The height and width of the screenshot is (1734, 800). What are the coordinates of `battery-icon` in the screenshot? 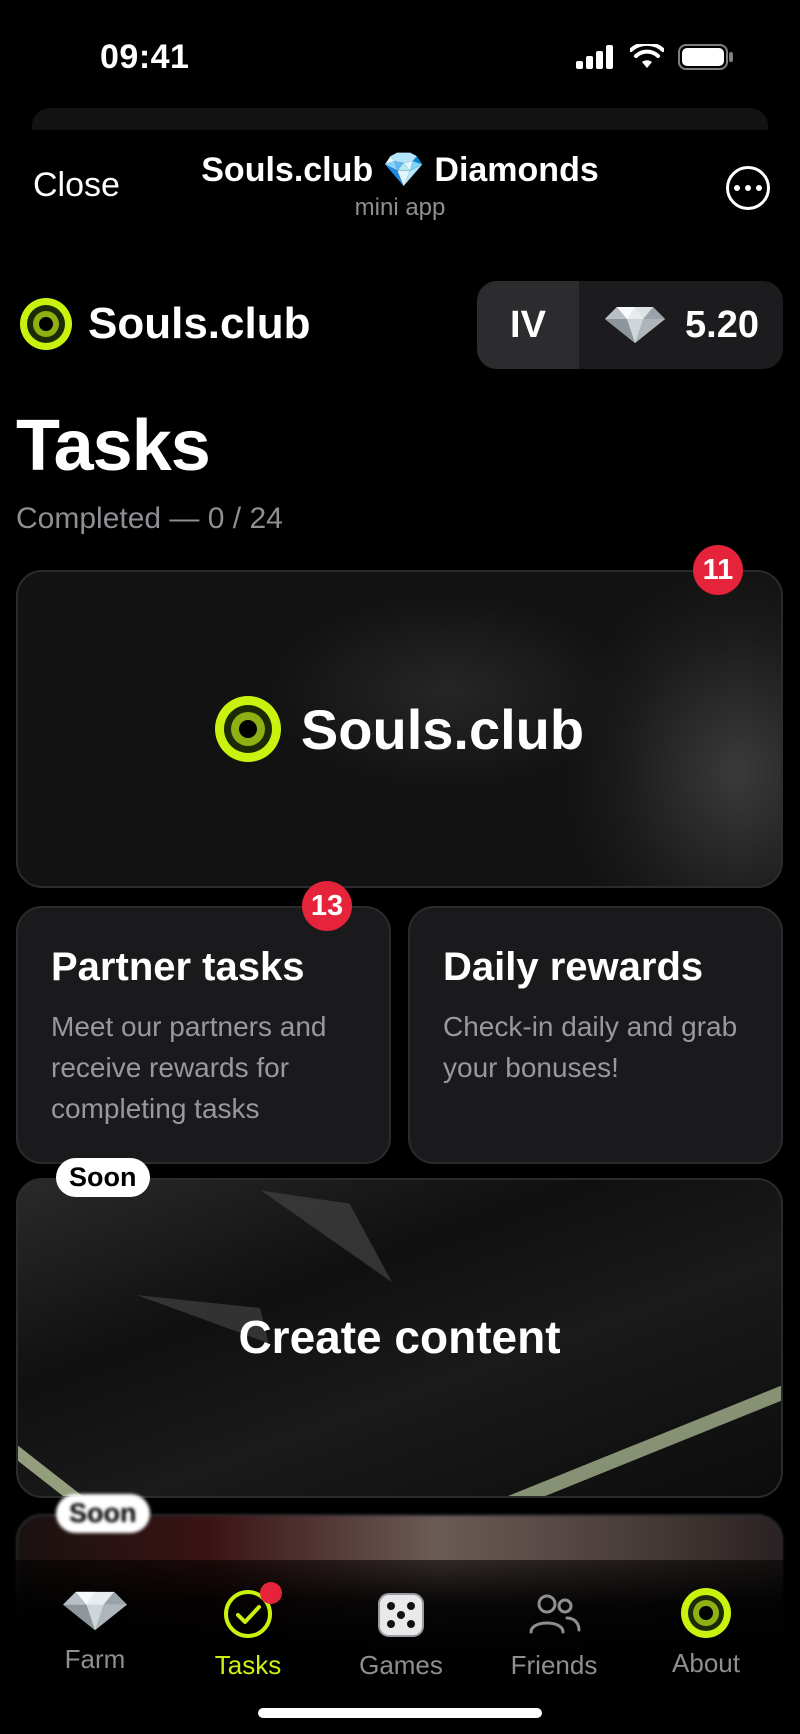 It's located at (705, 57).